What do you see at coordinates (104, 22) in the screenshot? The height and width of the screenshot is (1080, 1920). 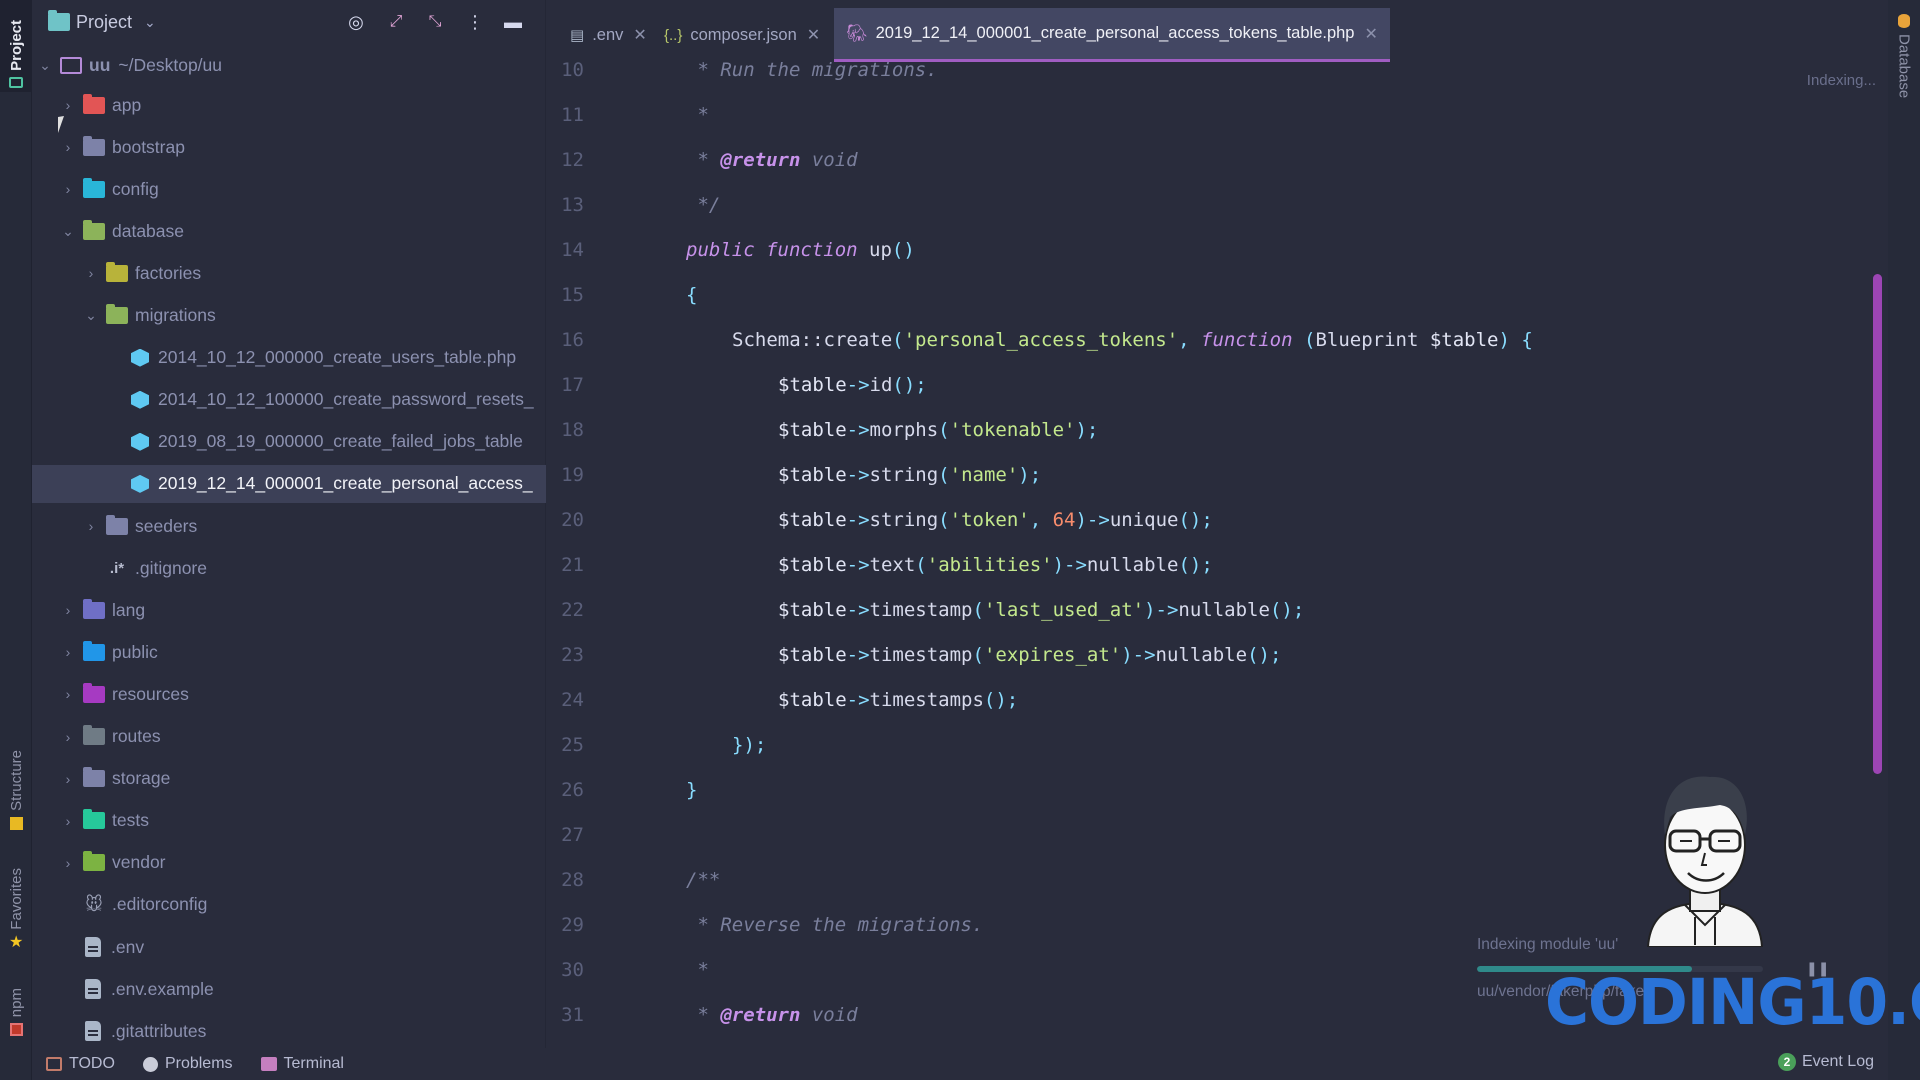 I see `project-view-selector: Project` at bounding box center [104, 22].